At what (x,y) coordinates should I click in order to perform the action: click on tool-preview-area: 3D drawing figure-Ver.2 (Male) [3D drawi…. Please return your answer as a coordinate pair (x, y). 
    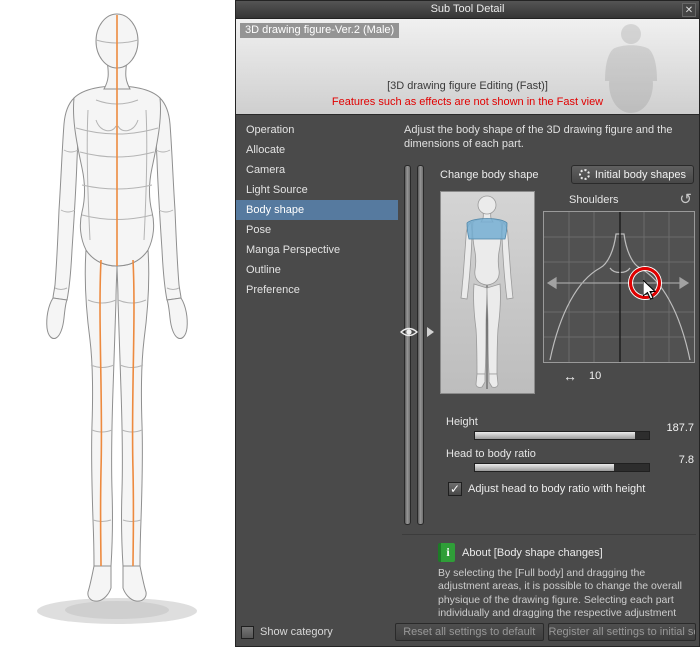
    Looking at the image, I should click on (467, 67).